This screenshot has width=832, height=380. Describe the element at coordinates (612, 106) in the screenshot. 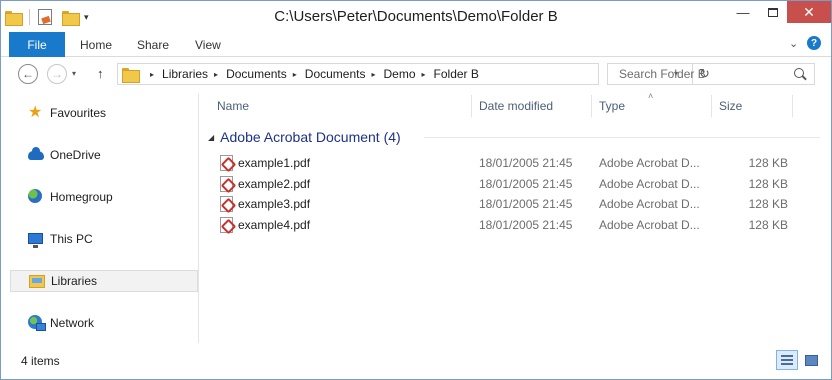

I see `column-header-type: Type` at that location.